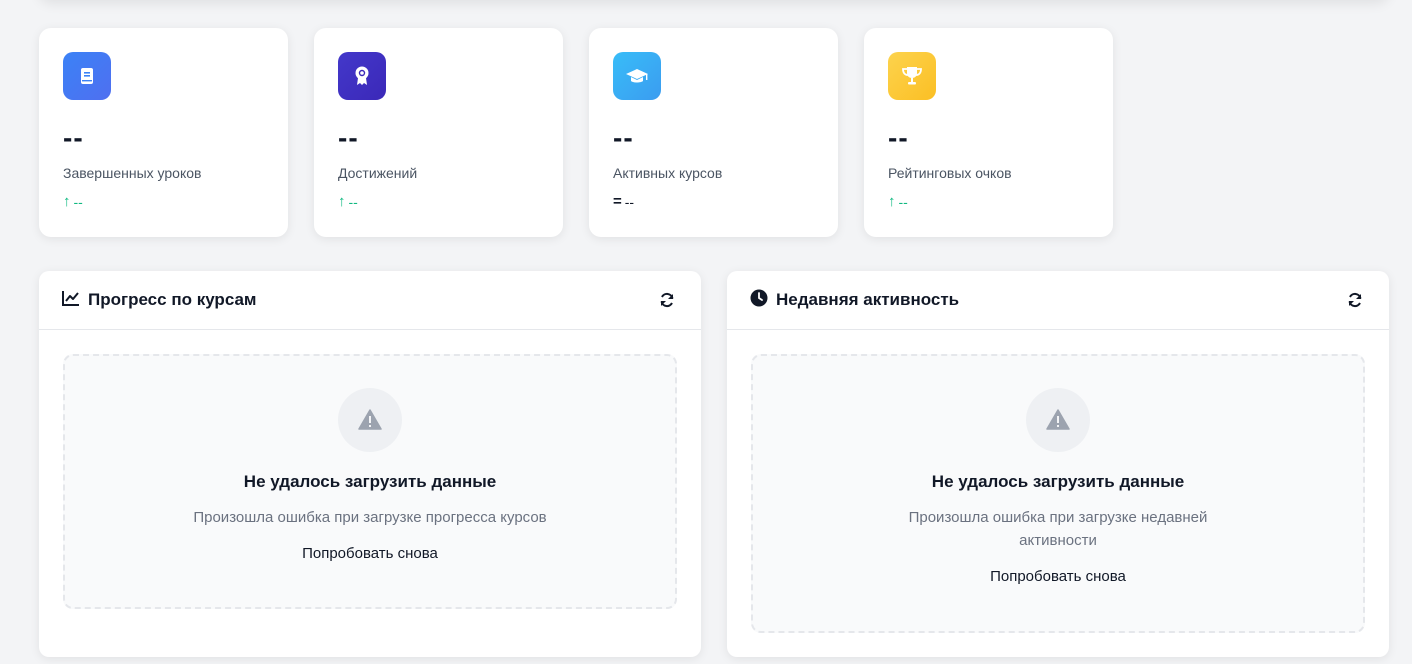 The image size is (1412, 664). I want to click on stat-card-rating-points: -- Рейтинговых очков ↑ --, so click(988, 132).